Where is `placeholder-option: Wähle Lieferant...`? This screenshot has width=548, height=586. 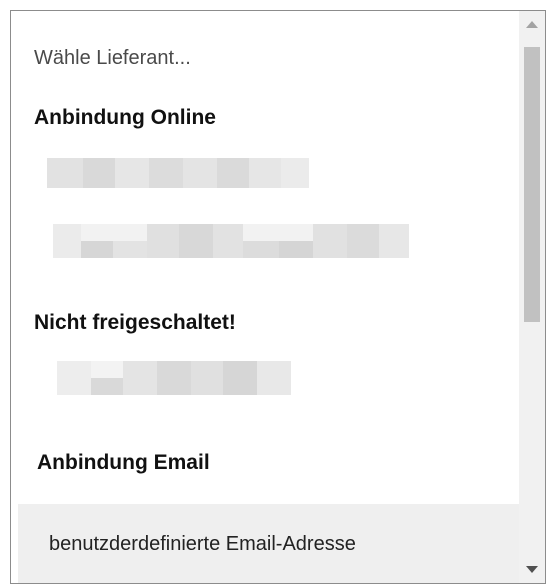
placeholder-option: Wähle Lieferant... is located at coordinates (112, 58).